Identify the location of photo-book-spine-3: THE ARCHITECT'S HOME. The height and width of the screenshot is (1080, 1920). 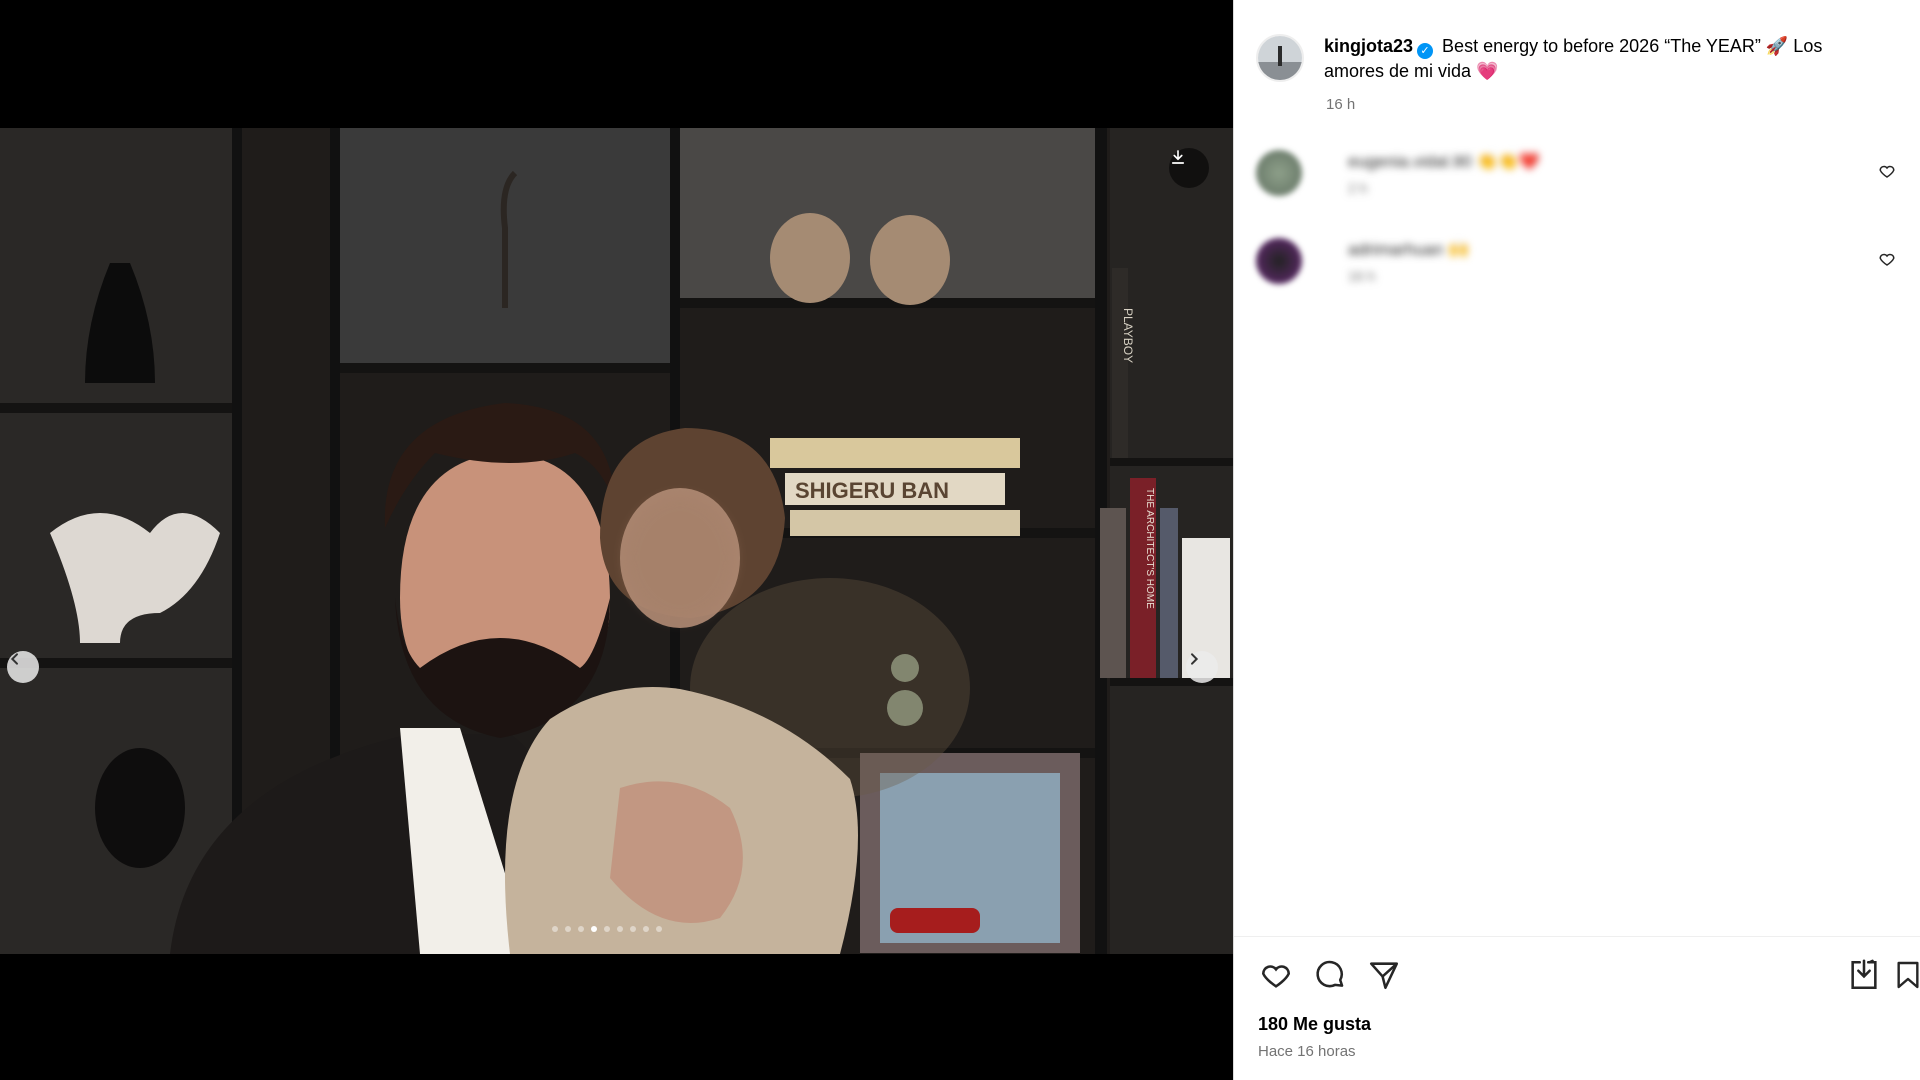
(1149, 548).